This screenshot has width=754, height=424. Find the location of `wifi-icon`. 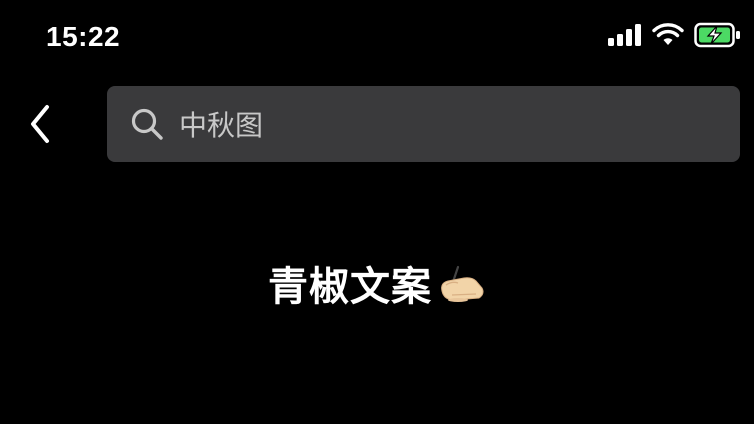

wifi-icon is located at coordinates (668, 37).